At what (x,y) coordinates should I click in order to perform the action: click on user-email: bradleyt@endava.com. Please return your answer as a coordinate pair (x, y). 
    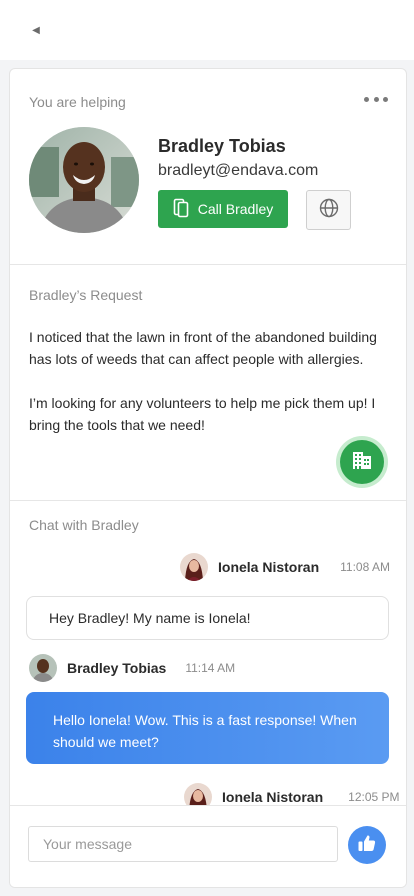
    Looking at the image, I should click on (238, 170).